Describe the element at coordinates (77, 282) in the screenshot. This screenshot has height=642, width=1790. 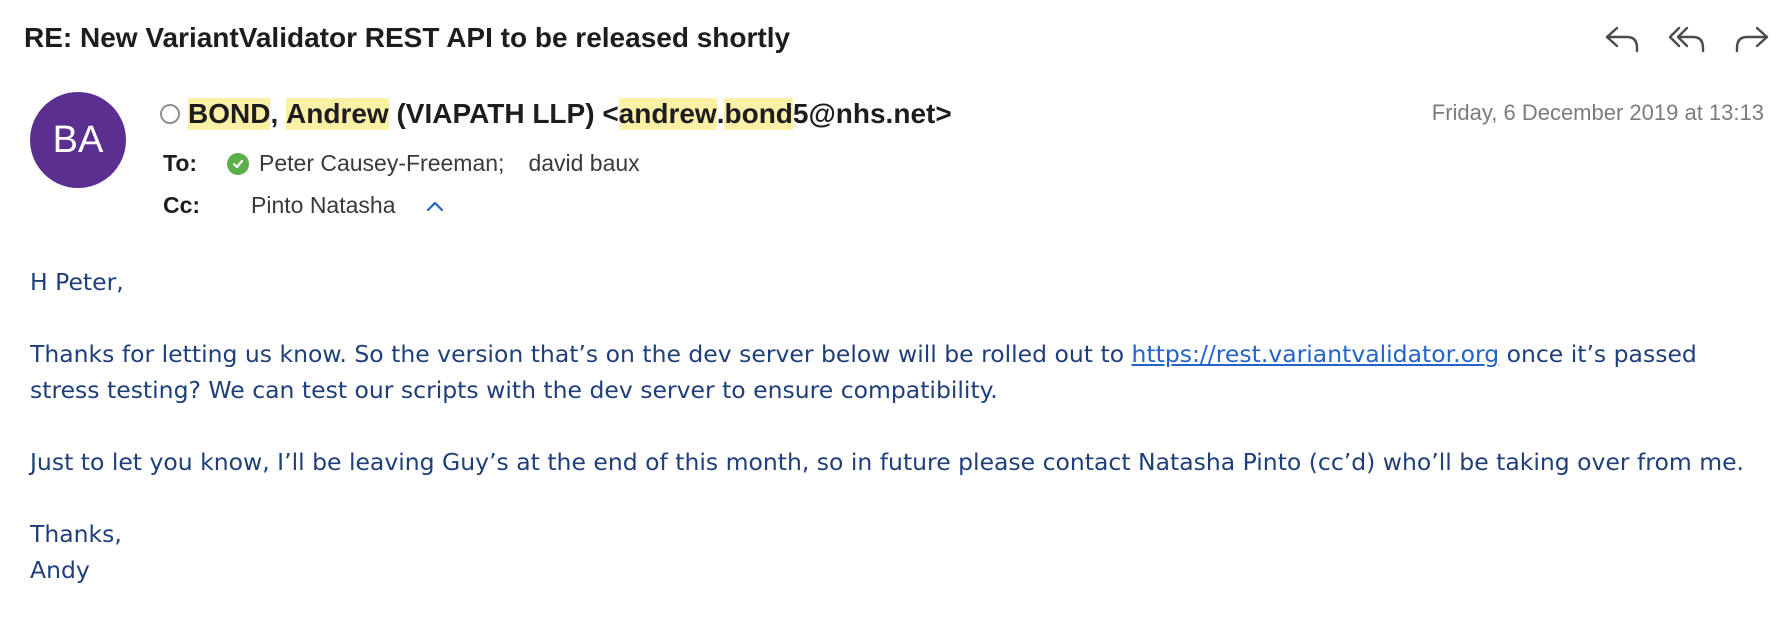
I see `body-greeting: H Peter,` at that location.